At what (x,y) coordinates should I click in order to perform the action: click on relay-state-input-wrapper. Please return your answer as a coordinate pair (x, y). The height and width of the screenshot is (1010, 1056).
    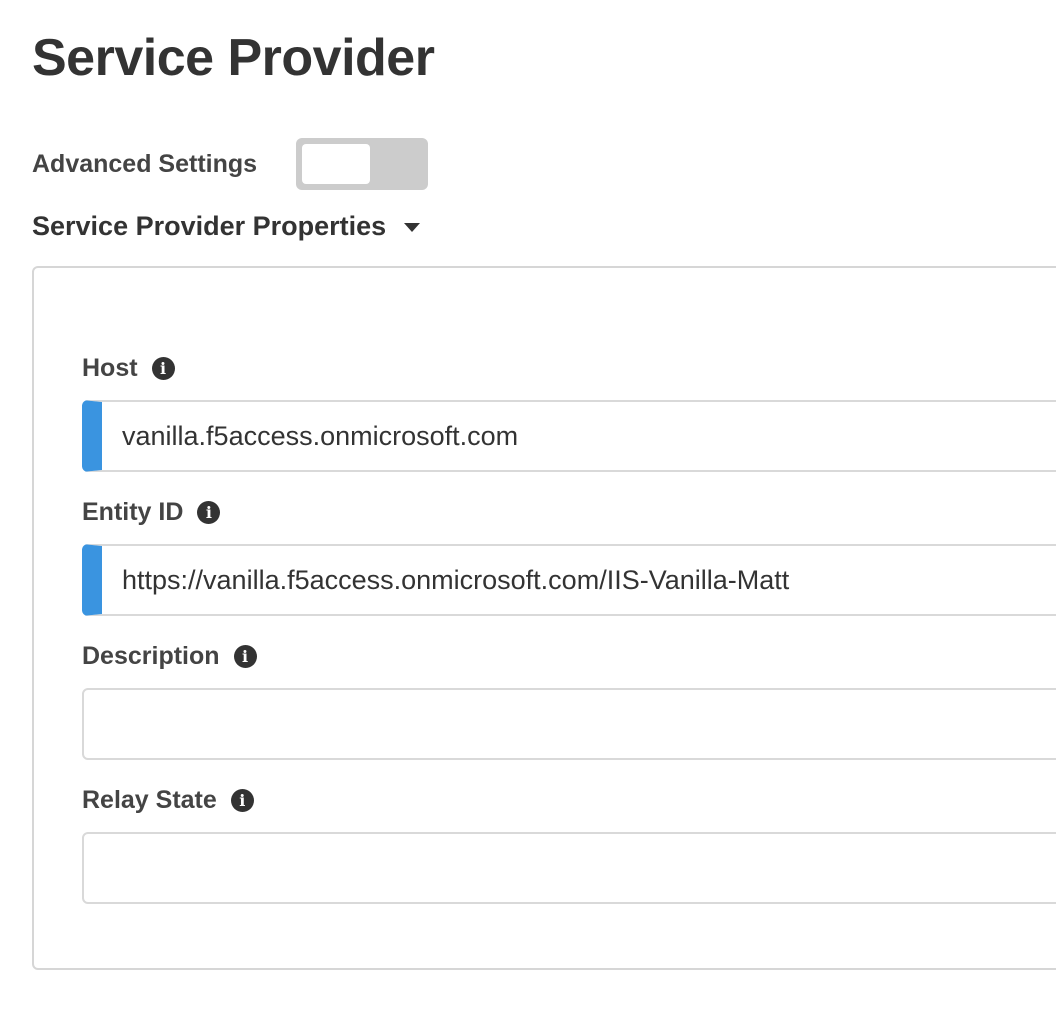
    Looking at the image, I should click on (569, 868).